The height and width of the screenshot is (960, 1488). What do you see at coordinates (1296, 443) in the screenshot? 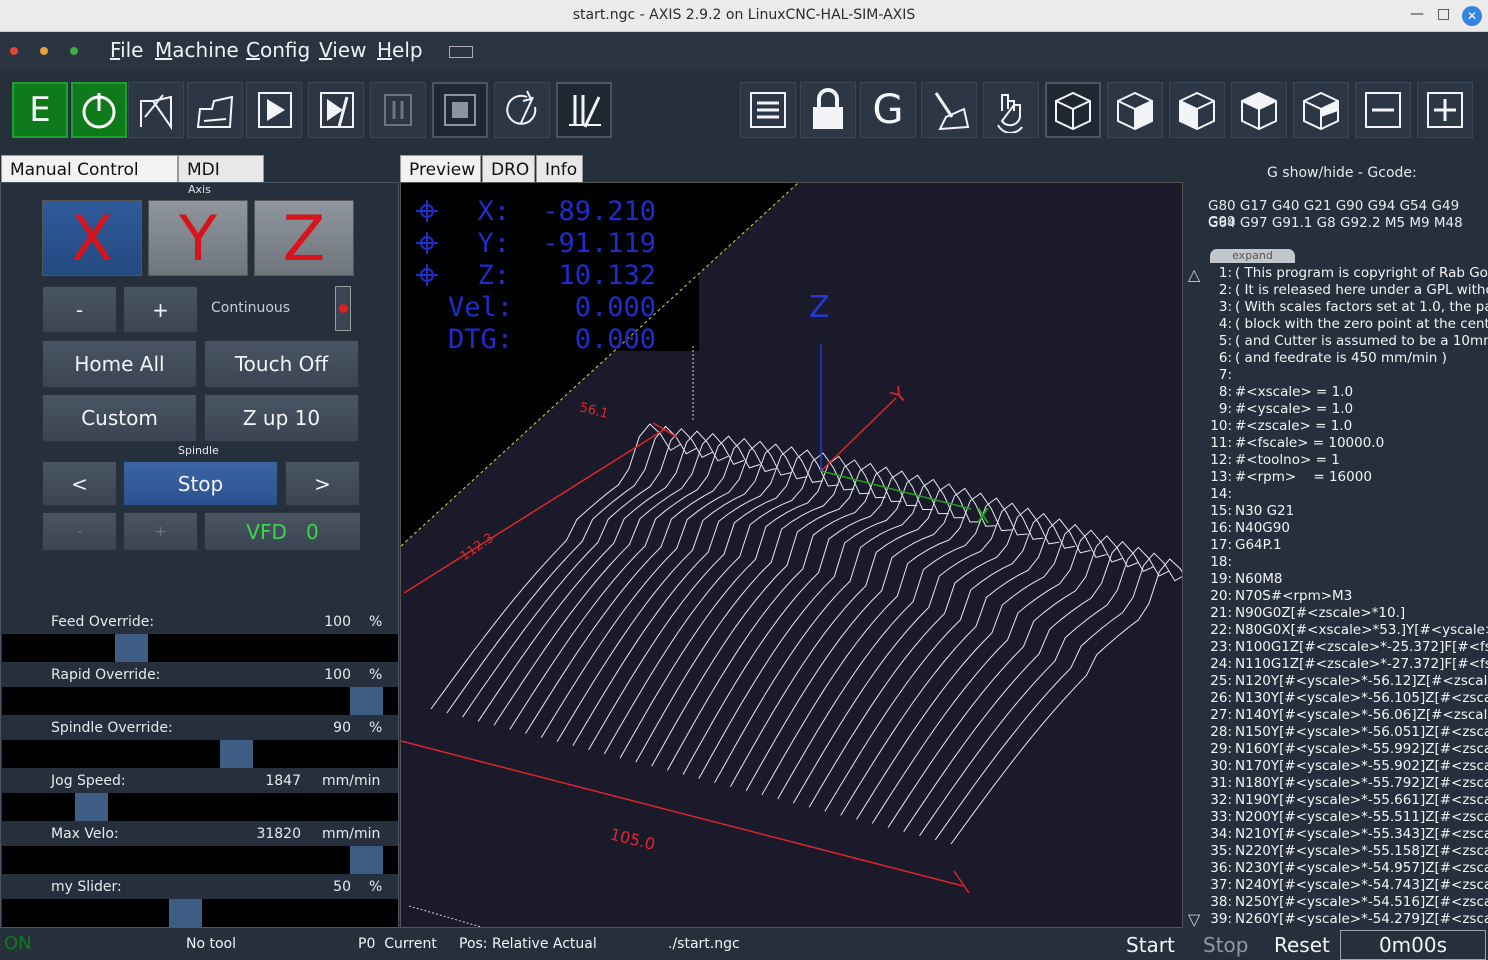
I see `gcode-line: 11: #<fscale> = 10000.0` at bounding box center [1296, 443].